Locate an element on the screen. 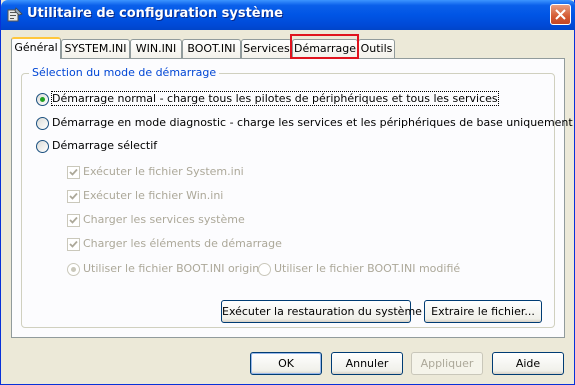  radio-boot-original-label: Utiliser le fichier BOOT.INI original is located at coordinates (176, 268).